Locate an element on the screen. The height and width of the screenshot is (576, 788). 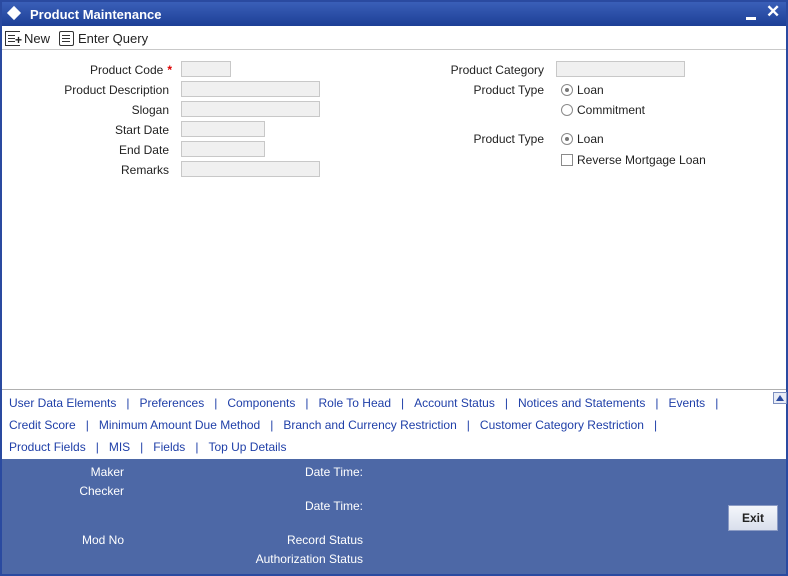
maker-date-time-label: Date Time: is located at coordinates (333, 472).